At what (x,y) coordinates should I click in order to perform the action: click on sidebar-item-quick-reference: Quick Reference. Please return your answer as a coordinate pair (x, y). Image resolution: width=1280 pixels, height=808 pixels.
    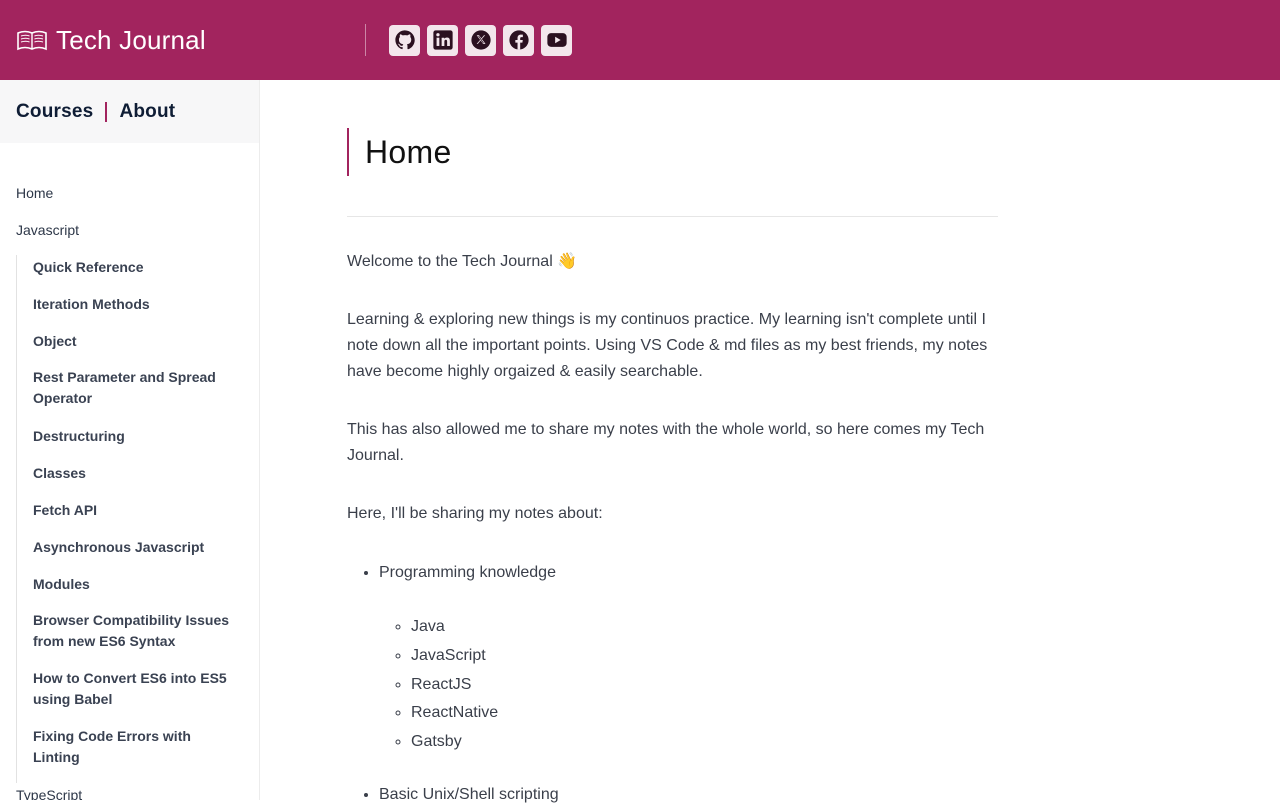
    Looking at the image, I should click on (127, 273).